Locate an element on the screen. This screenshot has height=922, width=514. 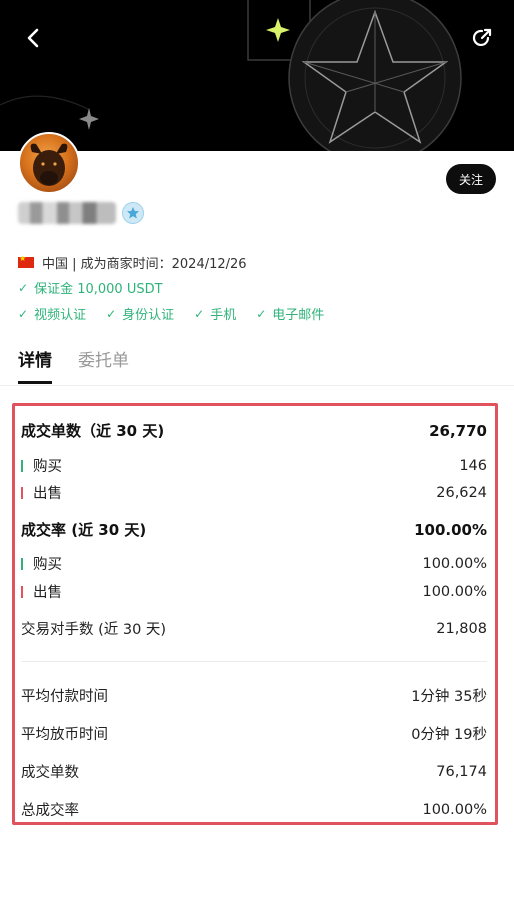
verification-label: 视频认证 is located at coordinates (60, 315).